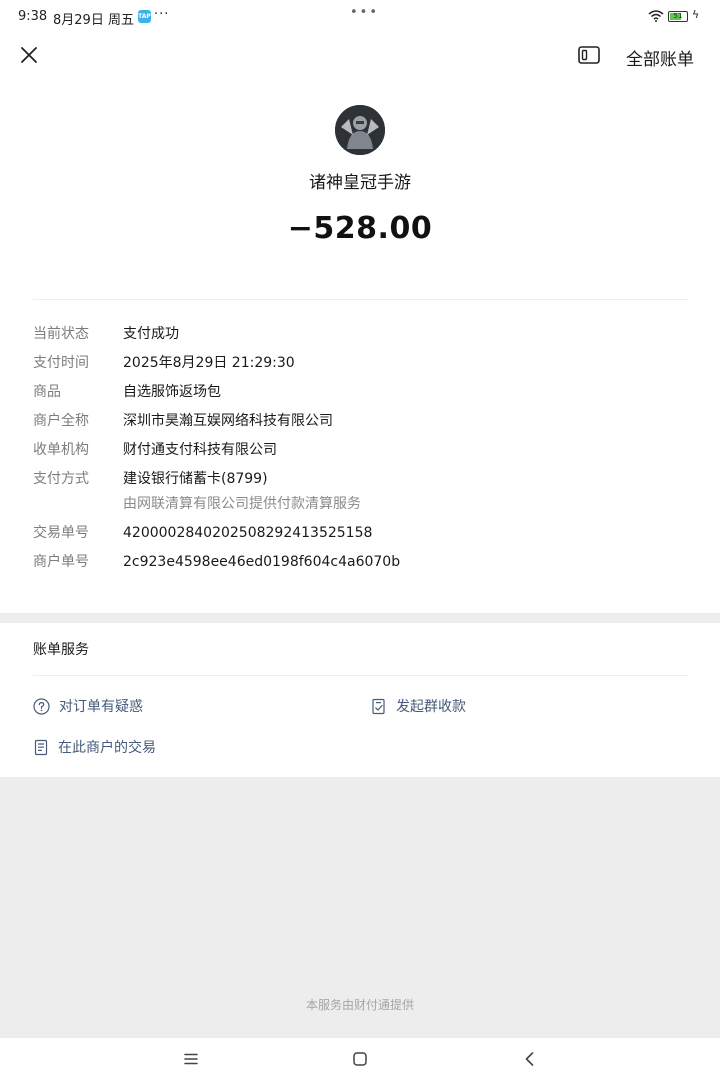 The height and width of the screenshot is (1080, 720). I want to click on clearing-note: 由网联清算有限公司提供付款清算服务, so click(242, 504).